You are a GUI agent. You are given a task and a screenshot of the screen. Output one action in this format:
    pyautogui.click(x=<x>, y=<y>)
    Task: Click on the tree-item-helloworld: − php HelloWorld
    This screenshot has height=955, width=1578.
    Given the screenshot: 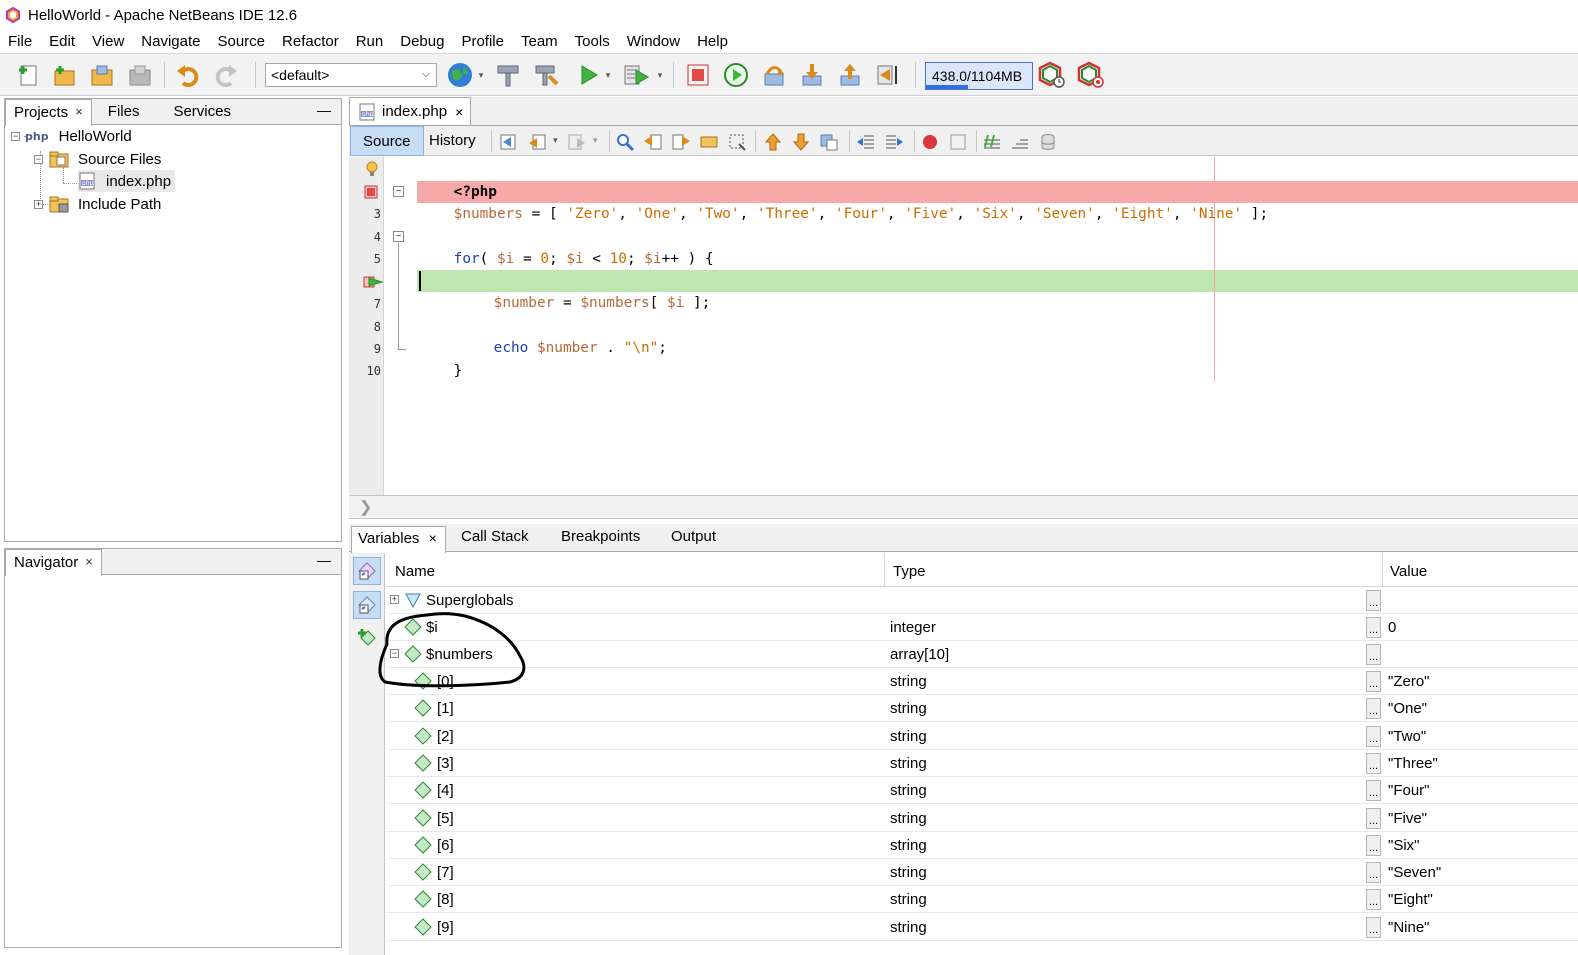 What is the action you would take?
    pyautogui.click(x=71, y=136)
    